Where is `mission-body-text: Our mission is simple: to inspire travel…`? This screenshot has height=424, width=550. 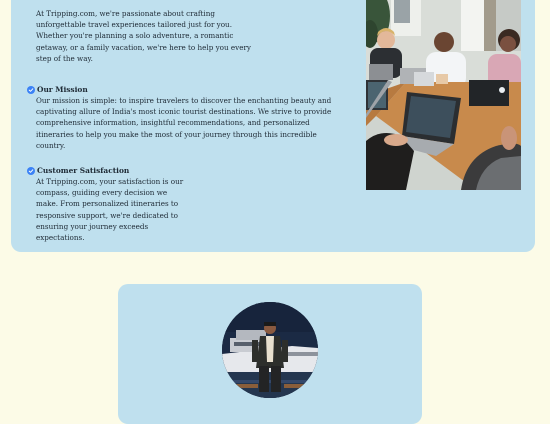 mission-body-text: Our mission is simple: to inspire travel… is located at coordinates (184, 123).